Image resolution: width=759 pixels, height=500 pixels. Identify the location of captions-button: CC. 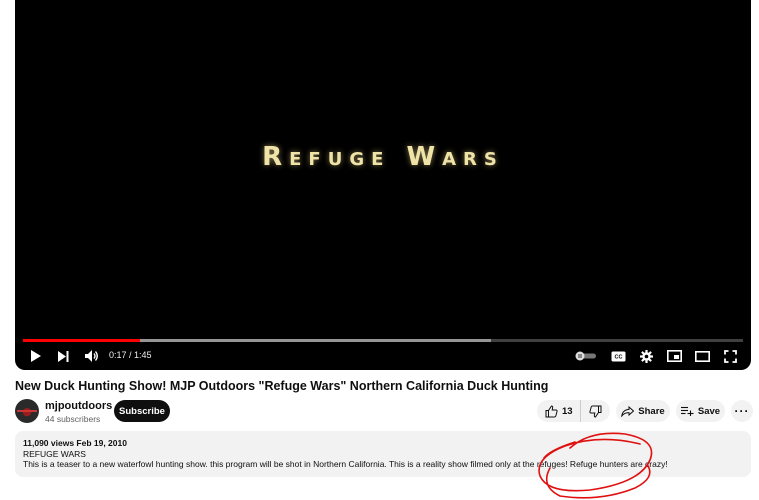
(618, 356).